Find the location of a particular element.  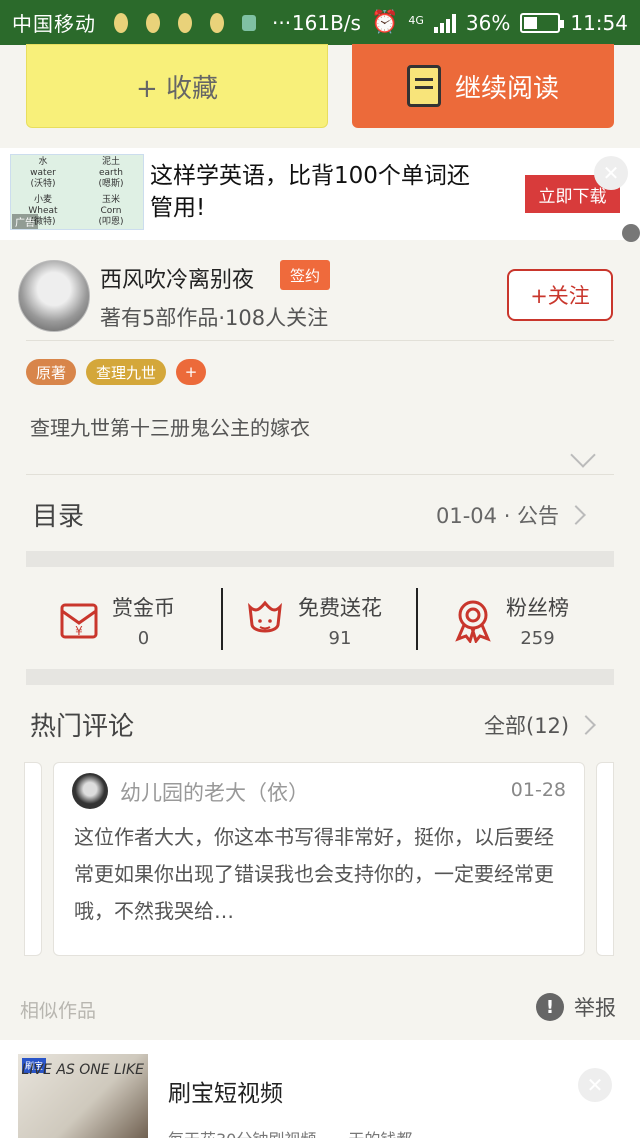

ad-tag: 广告 is located at coordinates (25, 221).